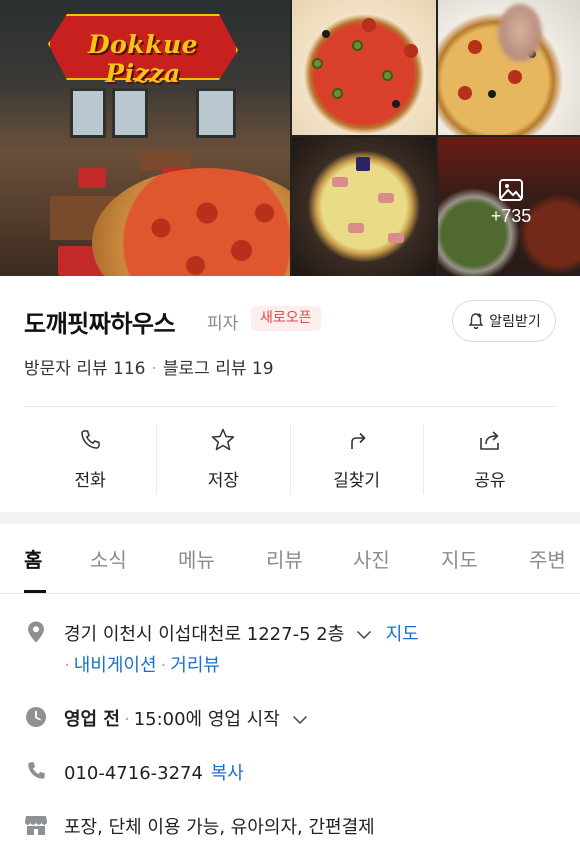 The width and height of the screenshot is (580, 855). I want to click on chair, so click(92, 178).